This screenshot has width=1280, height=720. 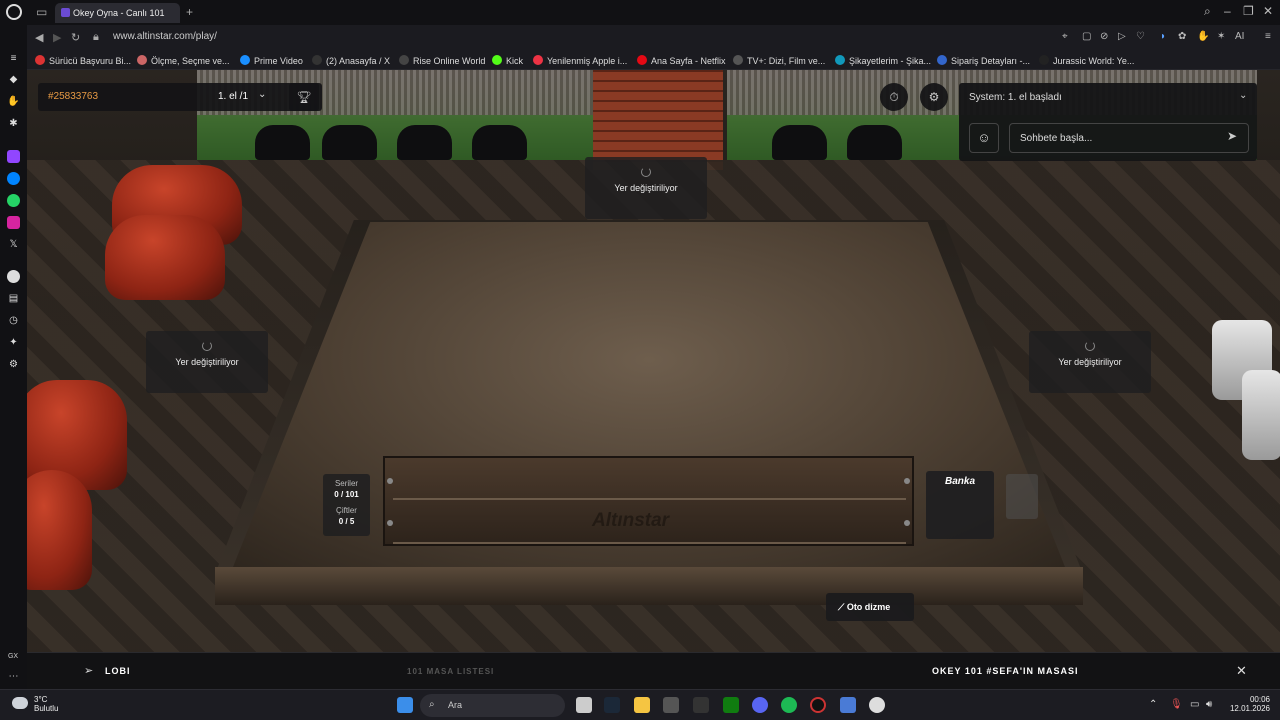 What do you see at coordinates (57, 37) in the screenshot?
I see `forward-icon: ▶` at bounding box center [57, 37].